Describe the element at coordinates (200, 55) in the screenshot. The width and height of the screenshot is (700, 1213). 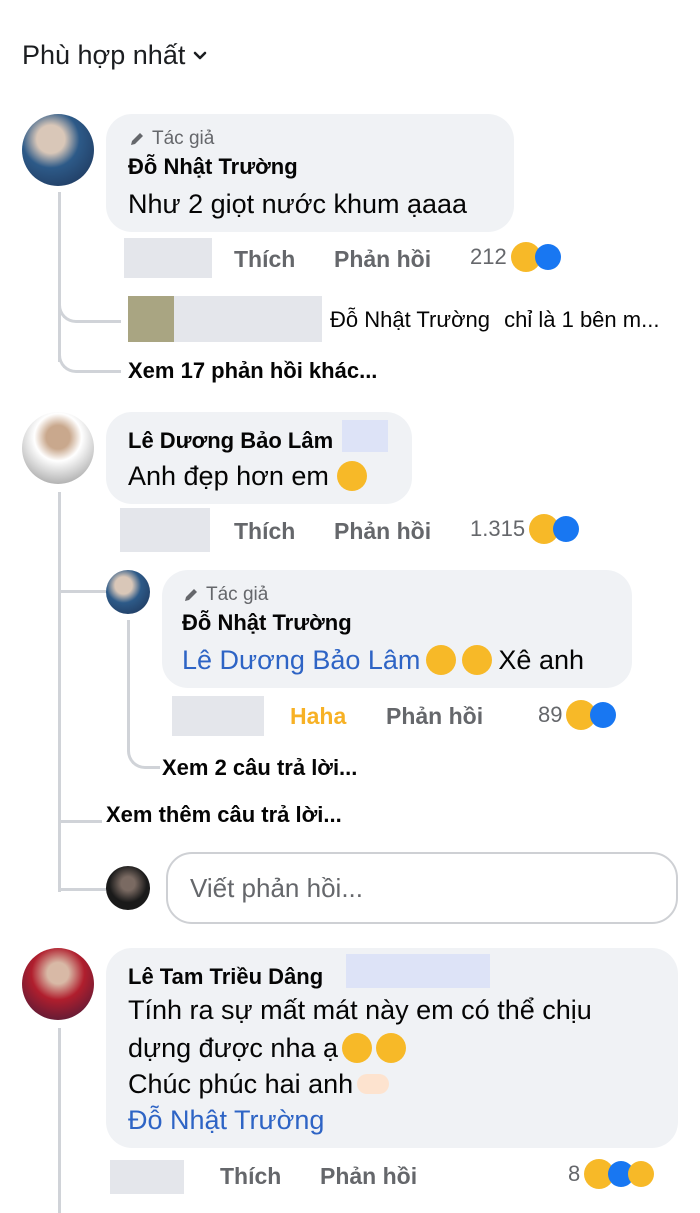
I see `chevron-down-icon` at that location.